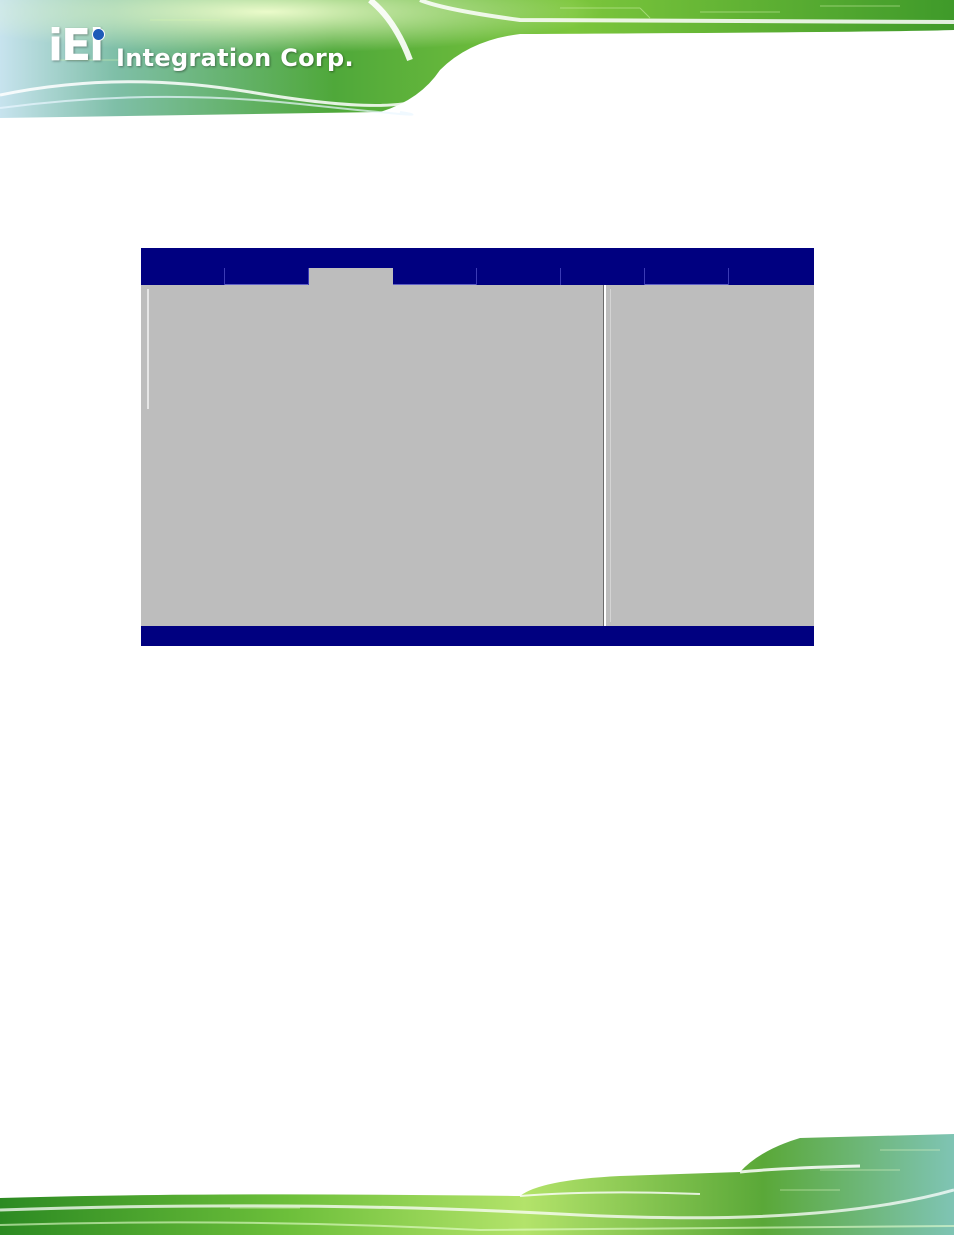 The width and height of the screenshot is (954, 1235). What do you see at coordinates (372, 455) in the screenshot?
I see `bios-main-panel` at bounding box center [372, 455].